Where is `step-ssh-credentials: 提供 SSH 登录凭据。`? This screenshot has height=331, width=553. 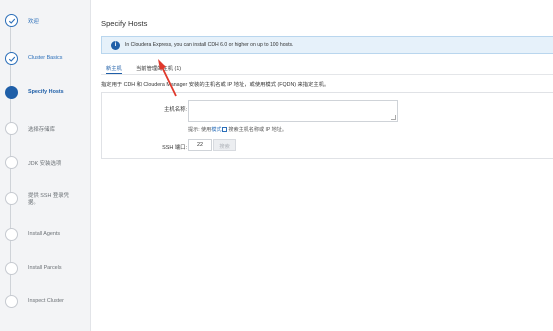 step-ssh-credentials: 提供 SSH 登录凭据。 is located at coordinates (47, 200).